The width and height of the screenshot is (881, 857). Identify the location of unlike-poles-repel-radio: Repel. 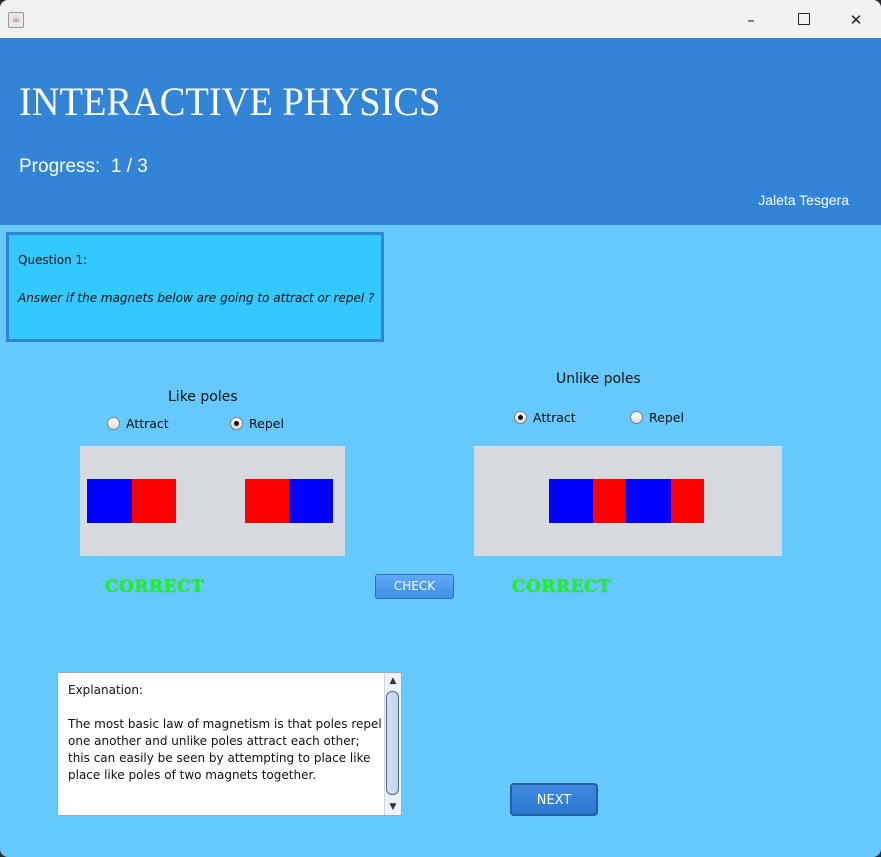
(657, 417).